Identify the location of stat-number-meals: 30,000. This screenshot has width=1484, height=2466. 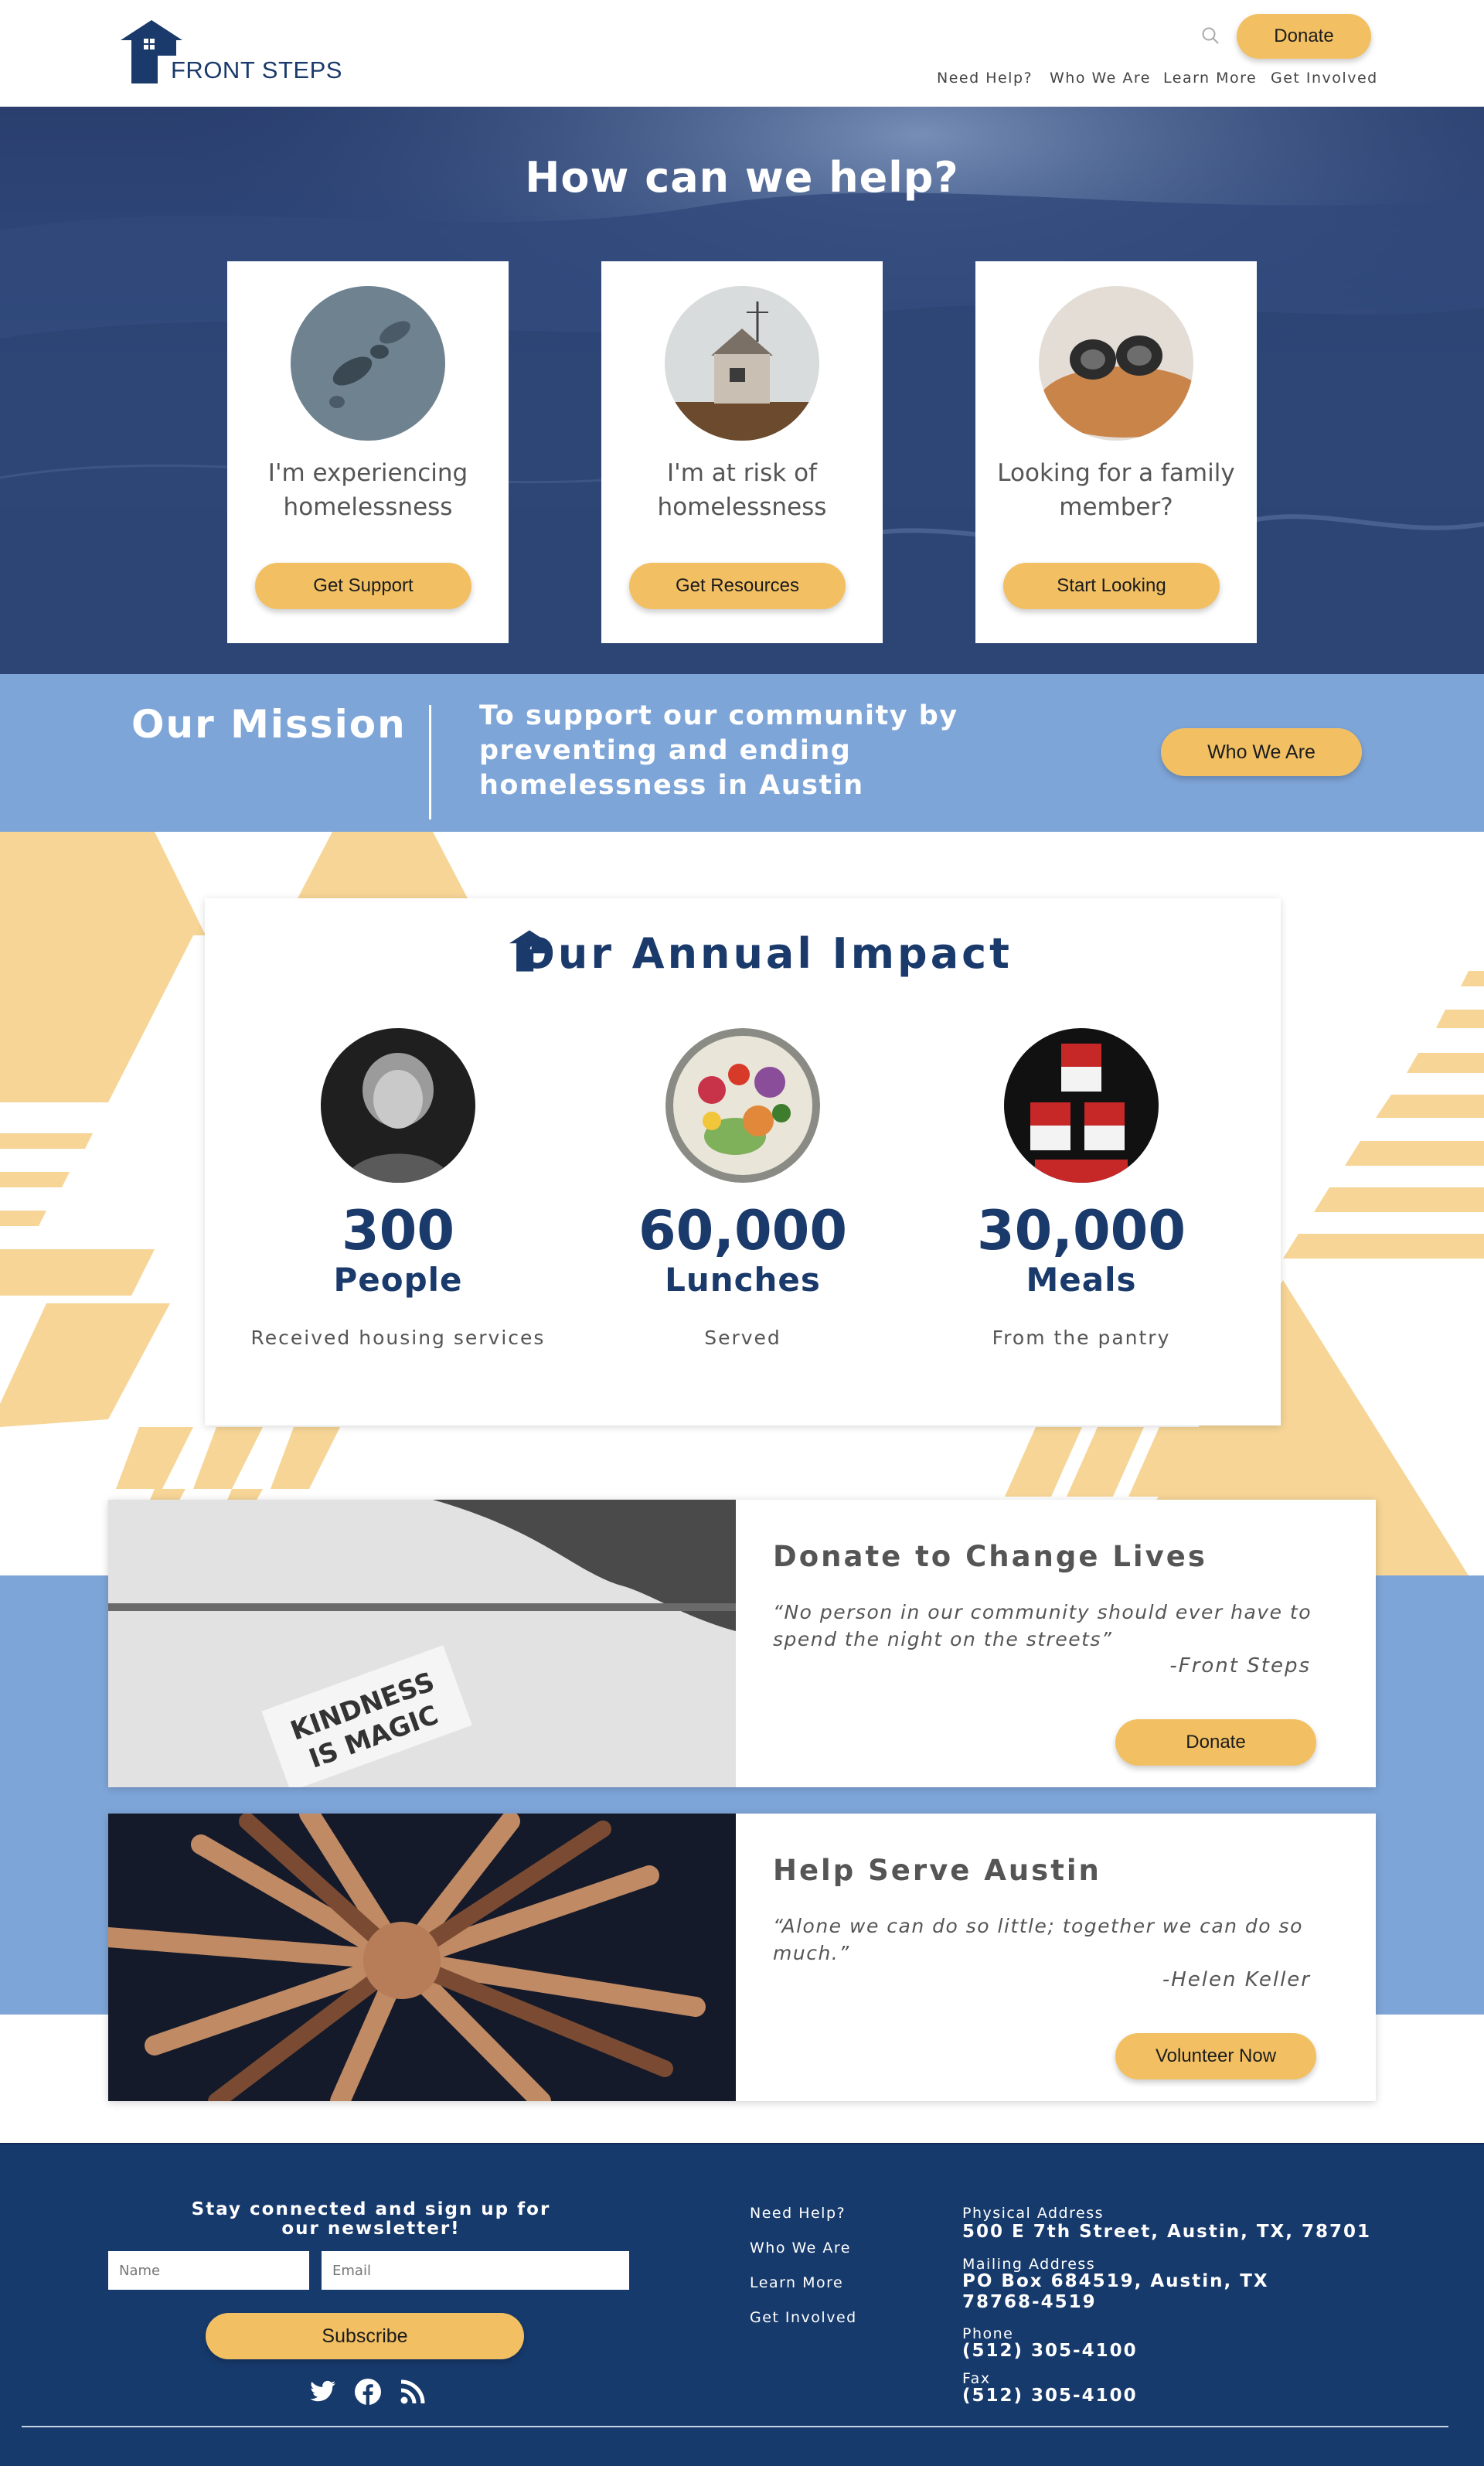
(1081, 1230).